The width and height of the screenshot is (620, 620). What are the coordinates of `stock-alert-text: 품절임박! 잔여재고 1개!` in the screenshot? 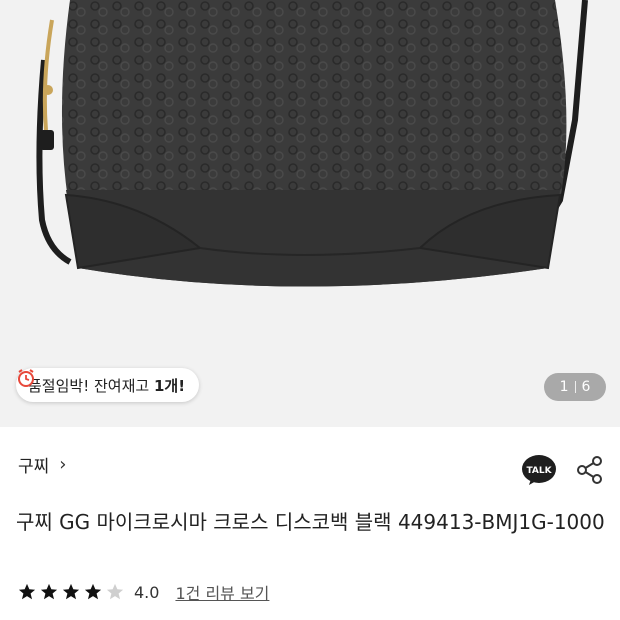 It's located at (107, 385).